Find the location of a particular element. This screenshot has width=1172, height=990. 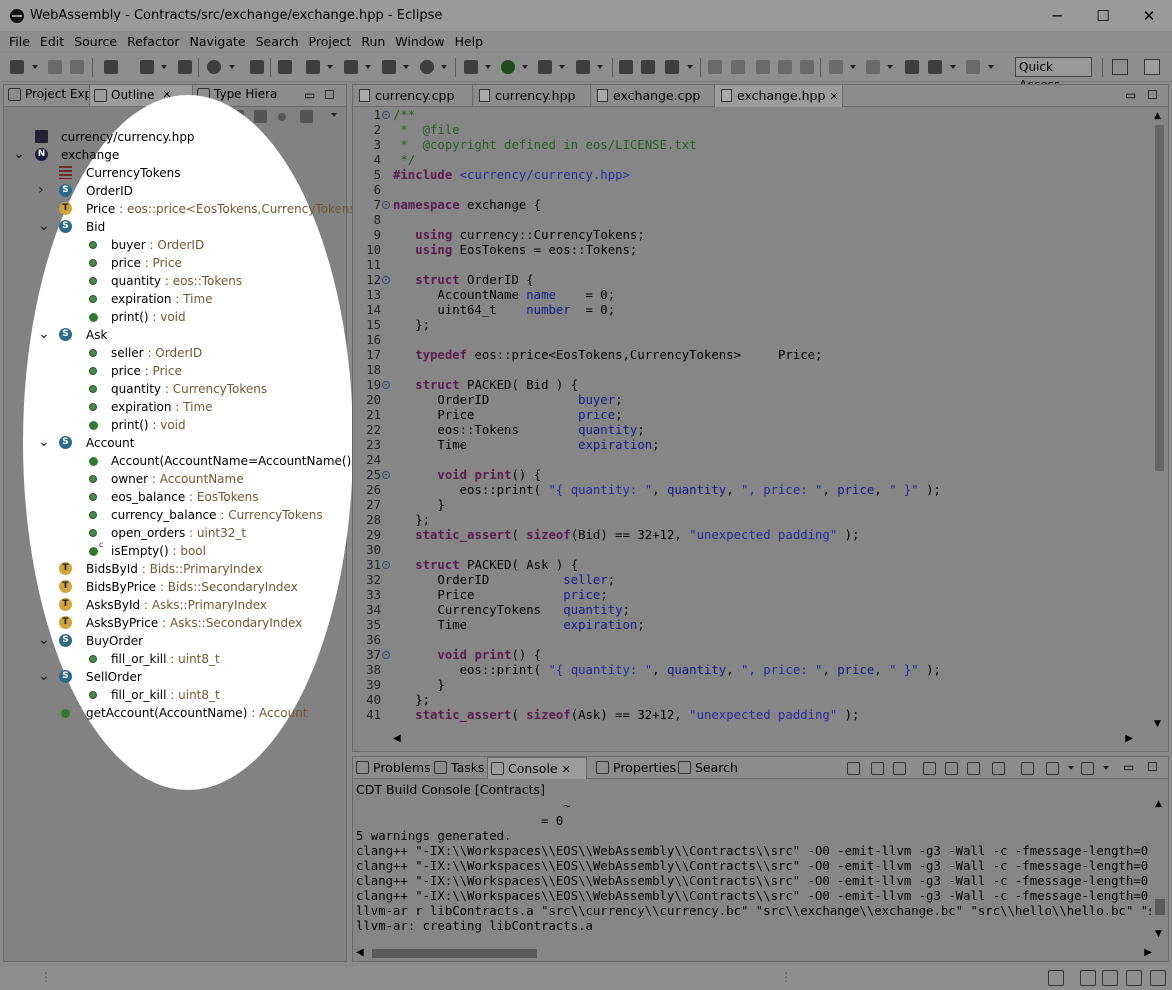

new-class-icon is located at coordinates (427, 67).